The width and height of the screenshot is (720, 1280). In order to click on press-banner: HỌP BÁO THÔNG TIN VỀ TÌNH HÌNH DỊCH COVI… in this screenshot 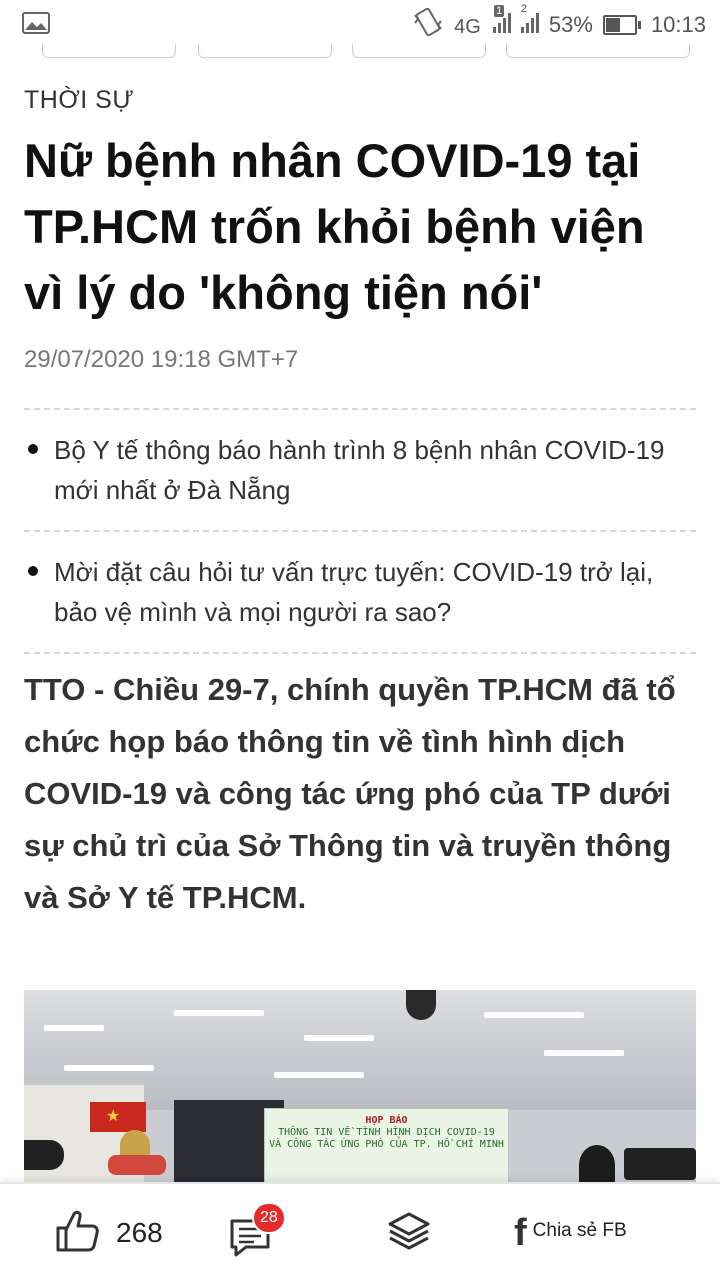, I will do `click(386, 1146)`.